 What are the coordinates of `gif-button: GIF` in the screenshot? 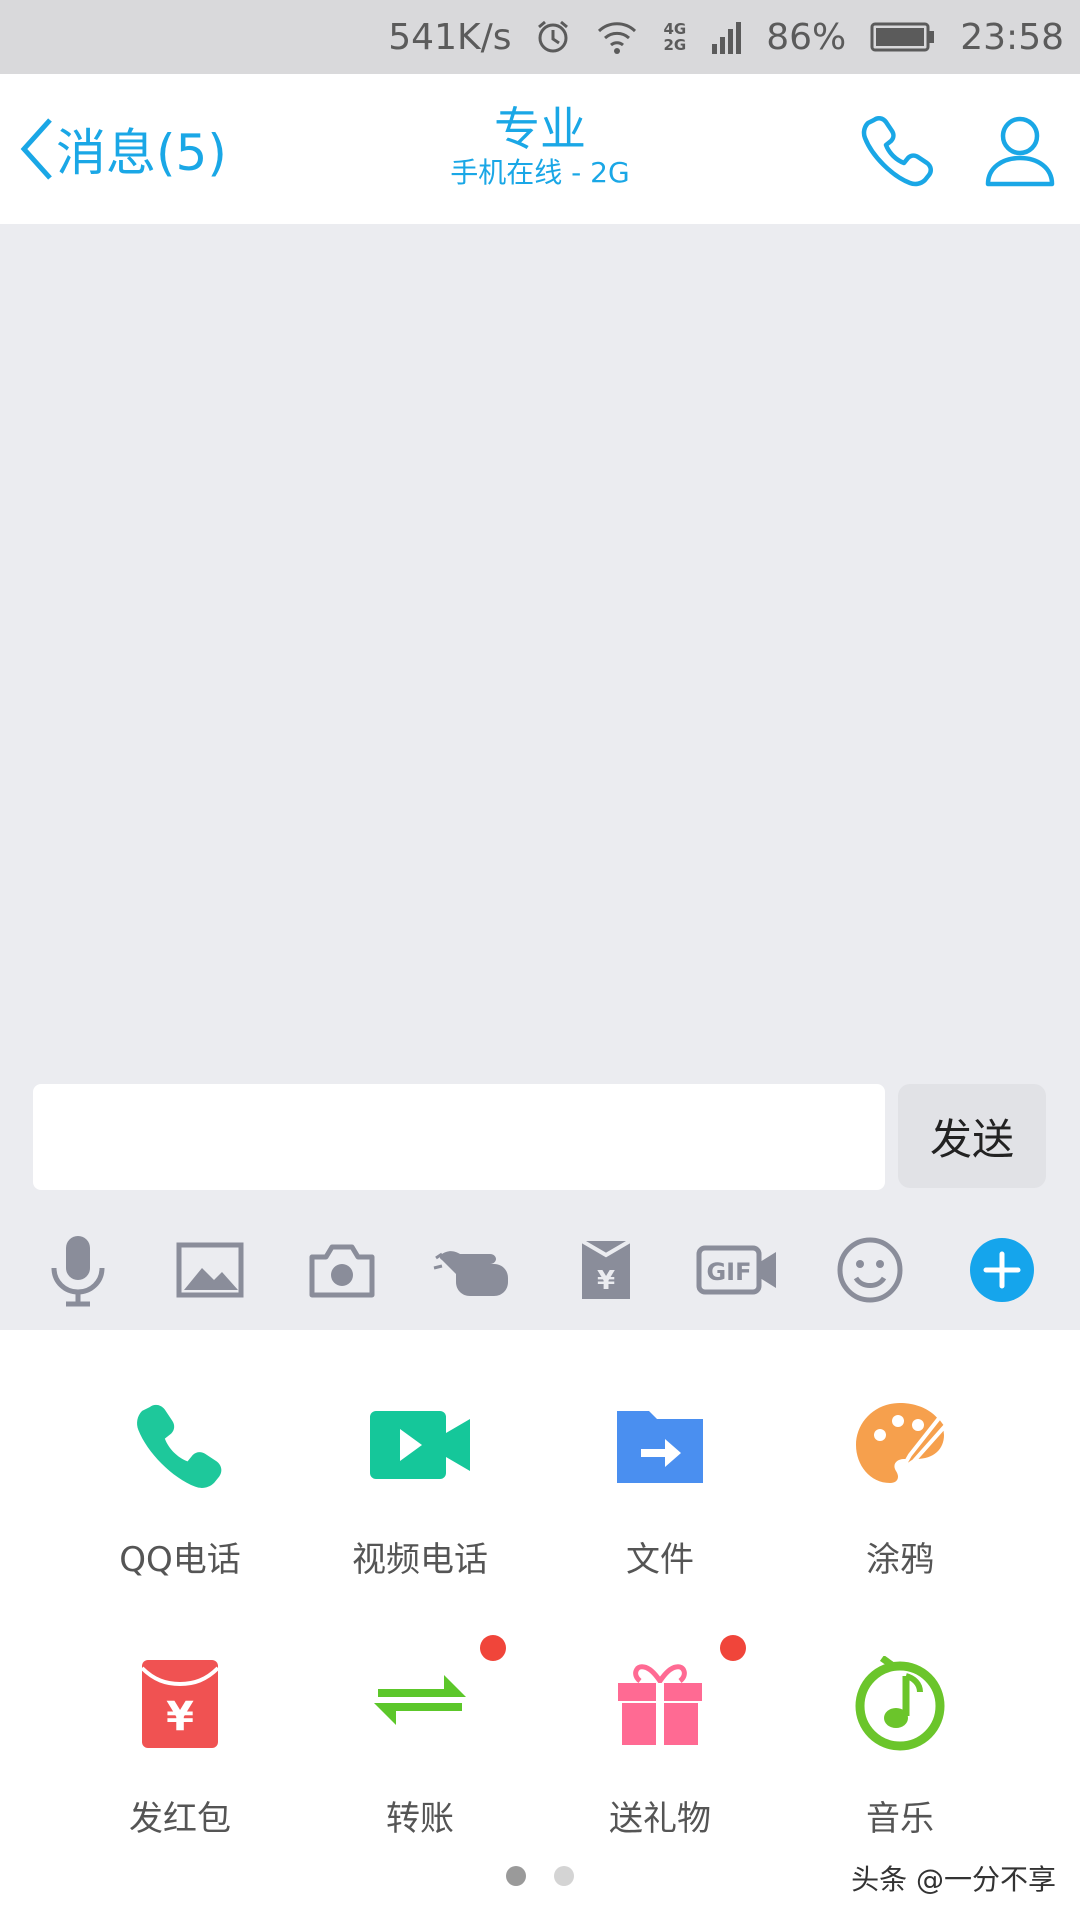 It's located at (738, 1270).